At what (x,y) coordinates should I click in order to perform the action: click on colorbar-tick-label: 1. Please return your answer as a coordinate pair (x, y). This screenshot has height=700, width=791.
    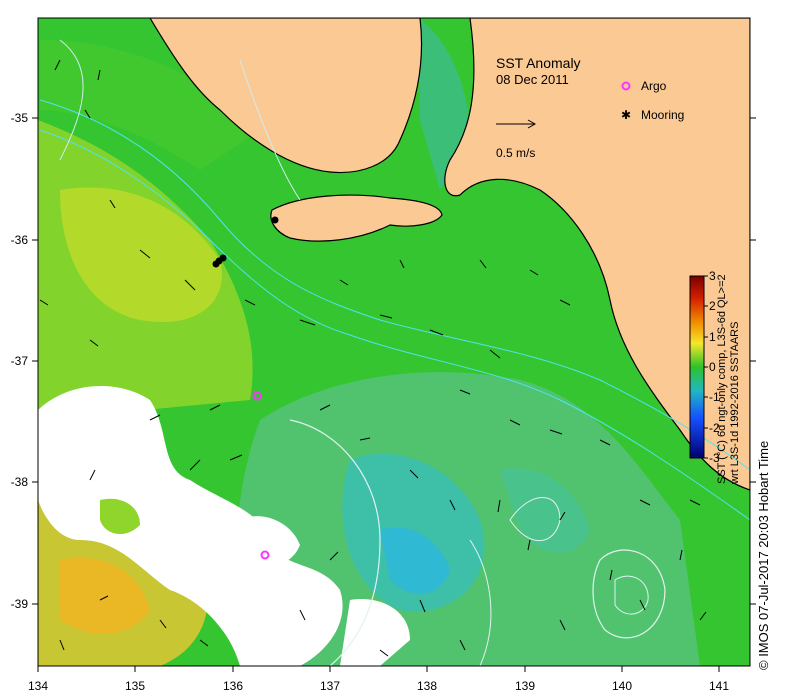
    Looking at the image, I should click on (712, 337).